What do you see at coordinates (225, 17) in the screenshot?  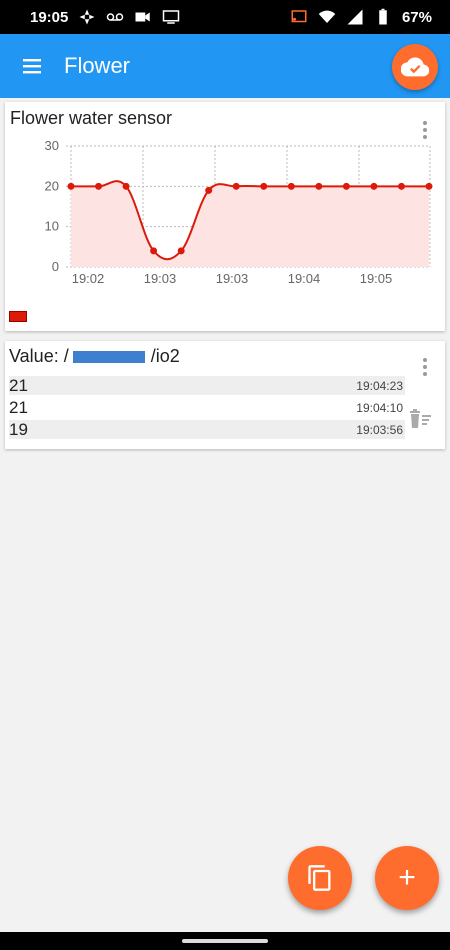 I see `status-bar: 19:05 67%` at bounding box center [225, 17].